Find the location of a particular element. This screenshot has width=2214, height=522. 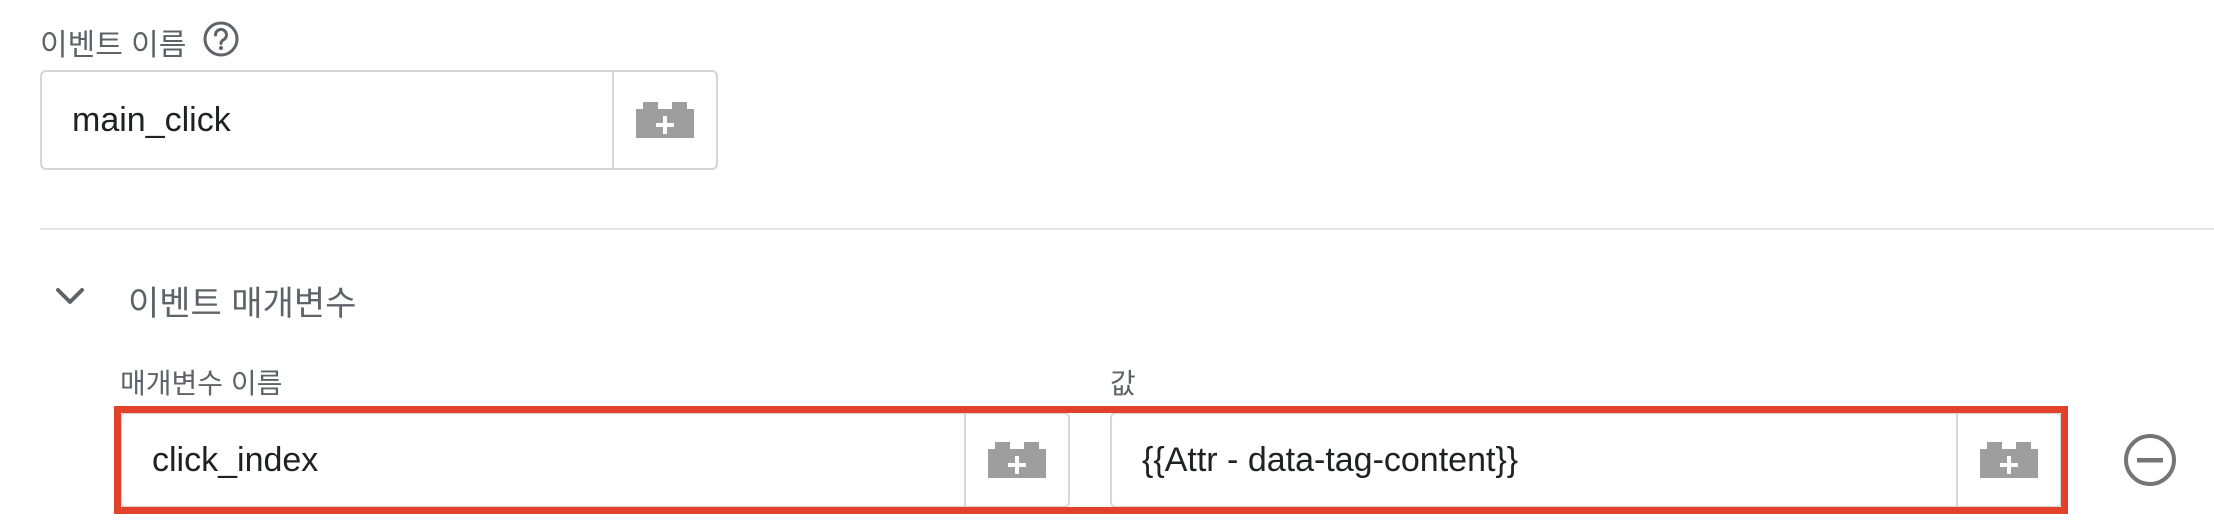

event-name-variable-button is located at coordinates (664, 120).